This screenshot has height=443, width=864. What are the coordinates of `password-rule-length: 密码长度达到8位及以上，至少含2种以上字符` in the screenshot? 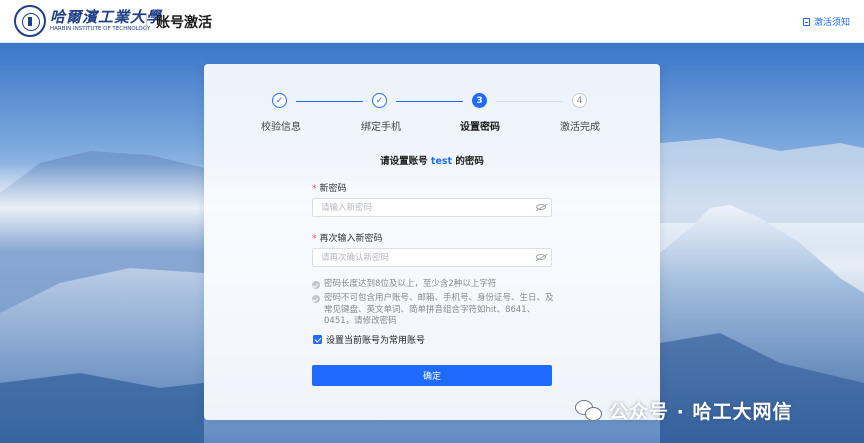 It's located at (434, 285).